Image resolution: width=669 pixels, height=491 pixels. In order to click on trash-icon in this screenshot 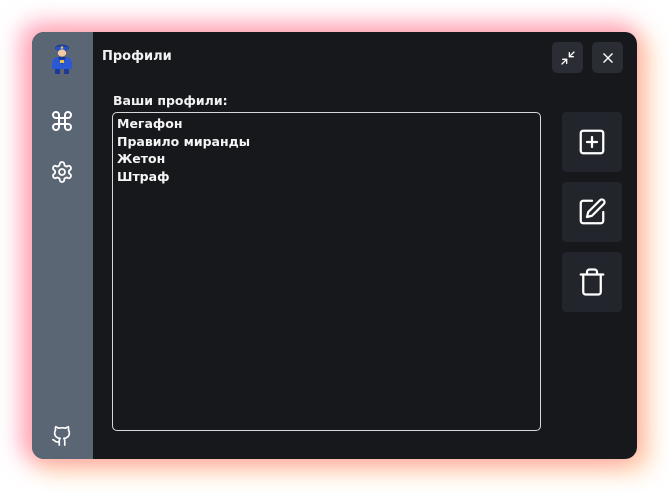, I will do `click(592, 282)`.